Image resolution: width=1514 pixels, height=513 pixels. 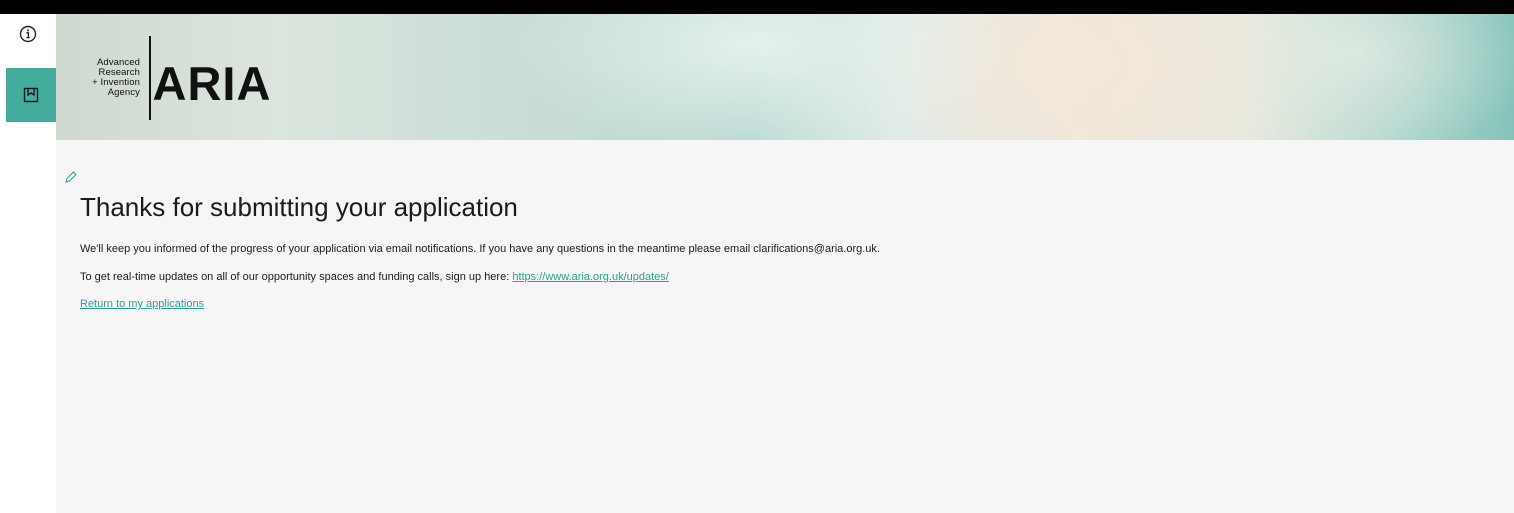 I want to click on logo-subtitle: Advanced Research + Invention Agency, so click(x=116, y=78).